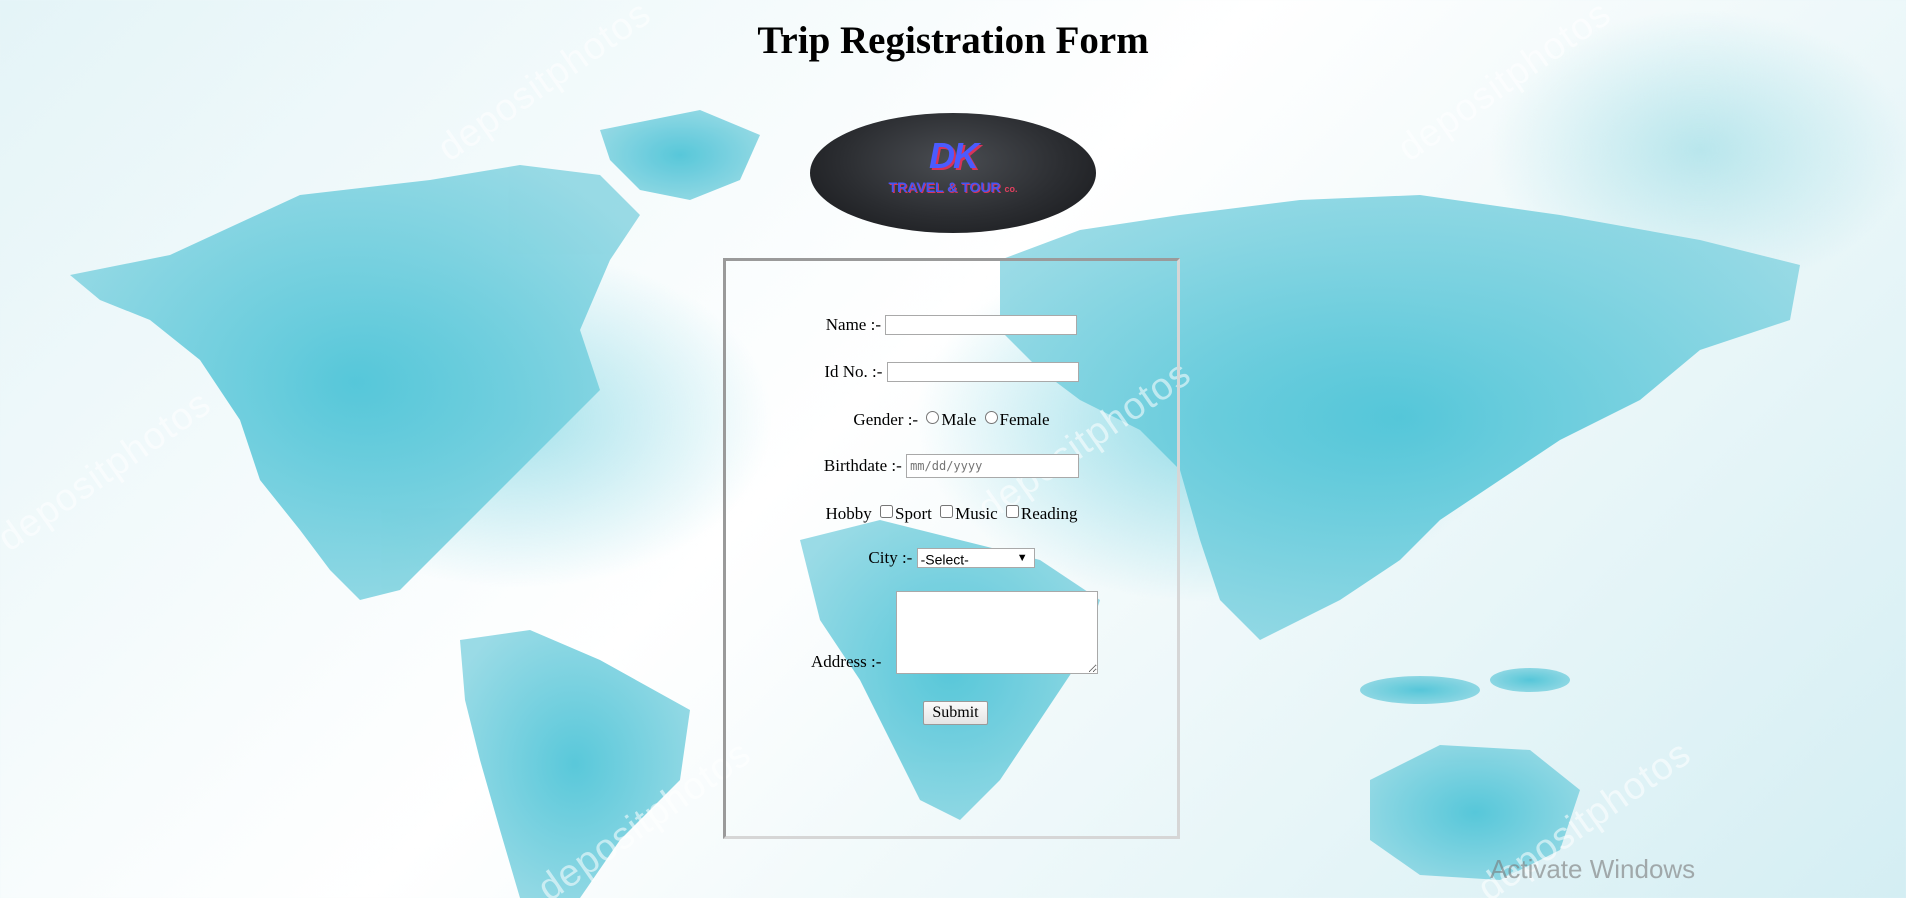  I want to click on dropdown-arrow-icon: ▼, so click(1022, 558).